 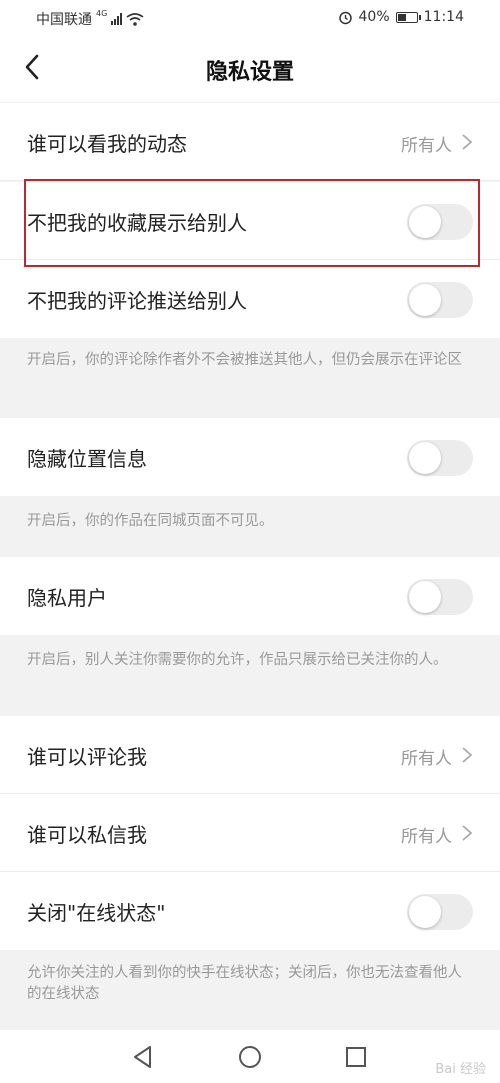 I want to click on header: 隐私设置, so click(x=250, y=68).